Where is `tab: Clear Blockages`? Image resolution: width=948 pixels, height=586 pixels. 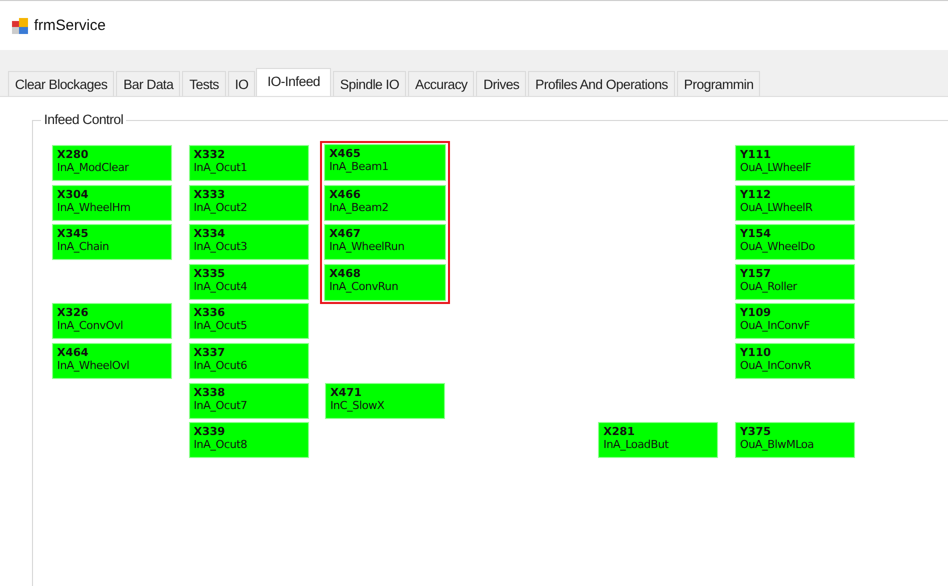
tab: Clear Blockages is located at coordinates (61, 83).